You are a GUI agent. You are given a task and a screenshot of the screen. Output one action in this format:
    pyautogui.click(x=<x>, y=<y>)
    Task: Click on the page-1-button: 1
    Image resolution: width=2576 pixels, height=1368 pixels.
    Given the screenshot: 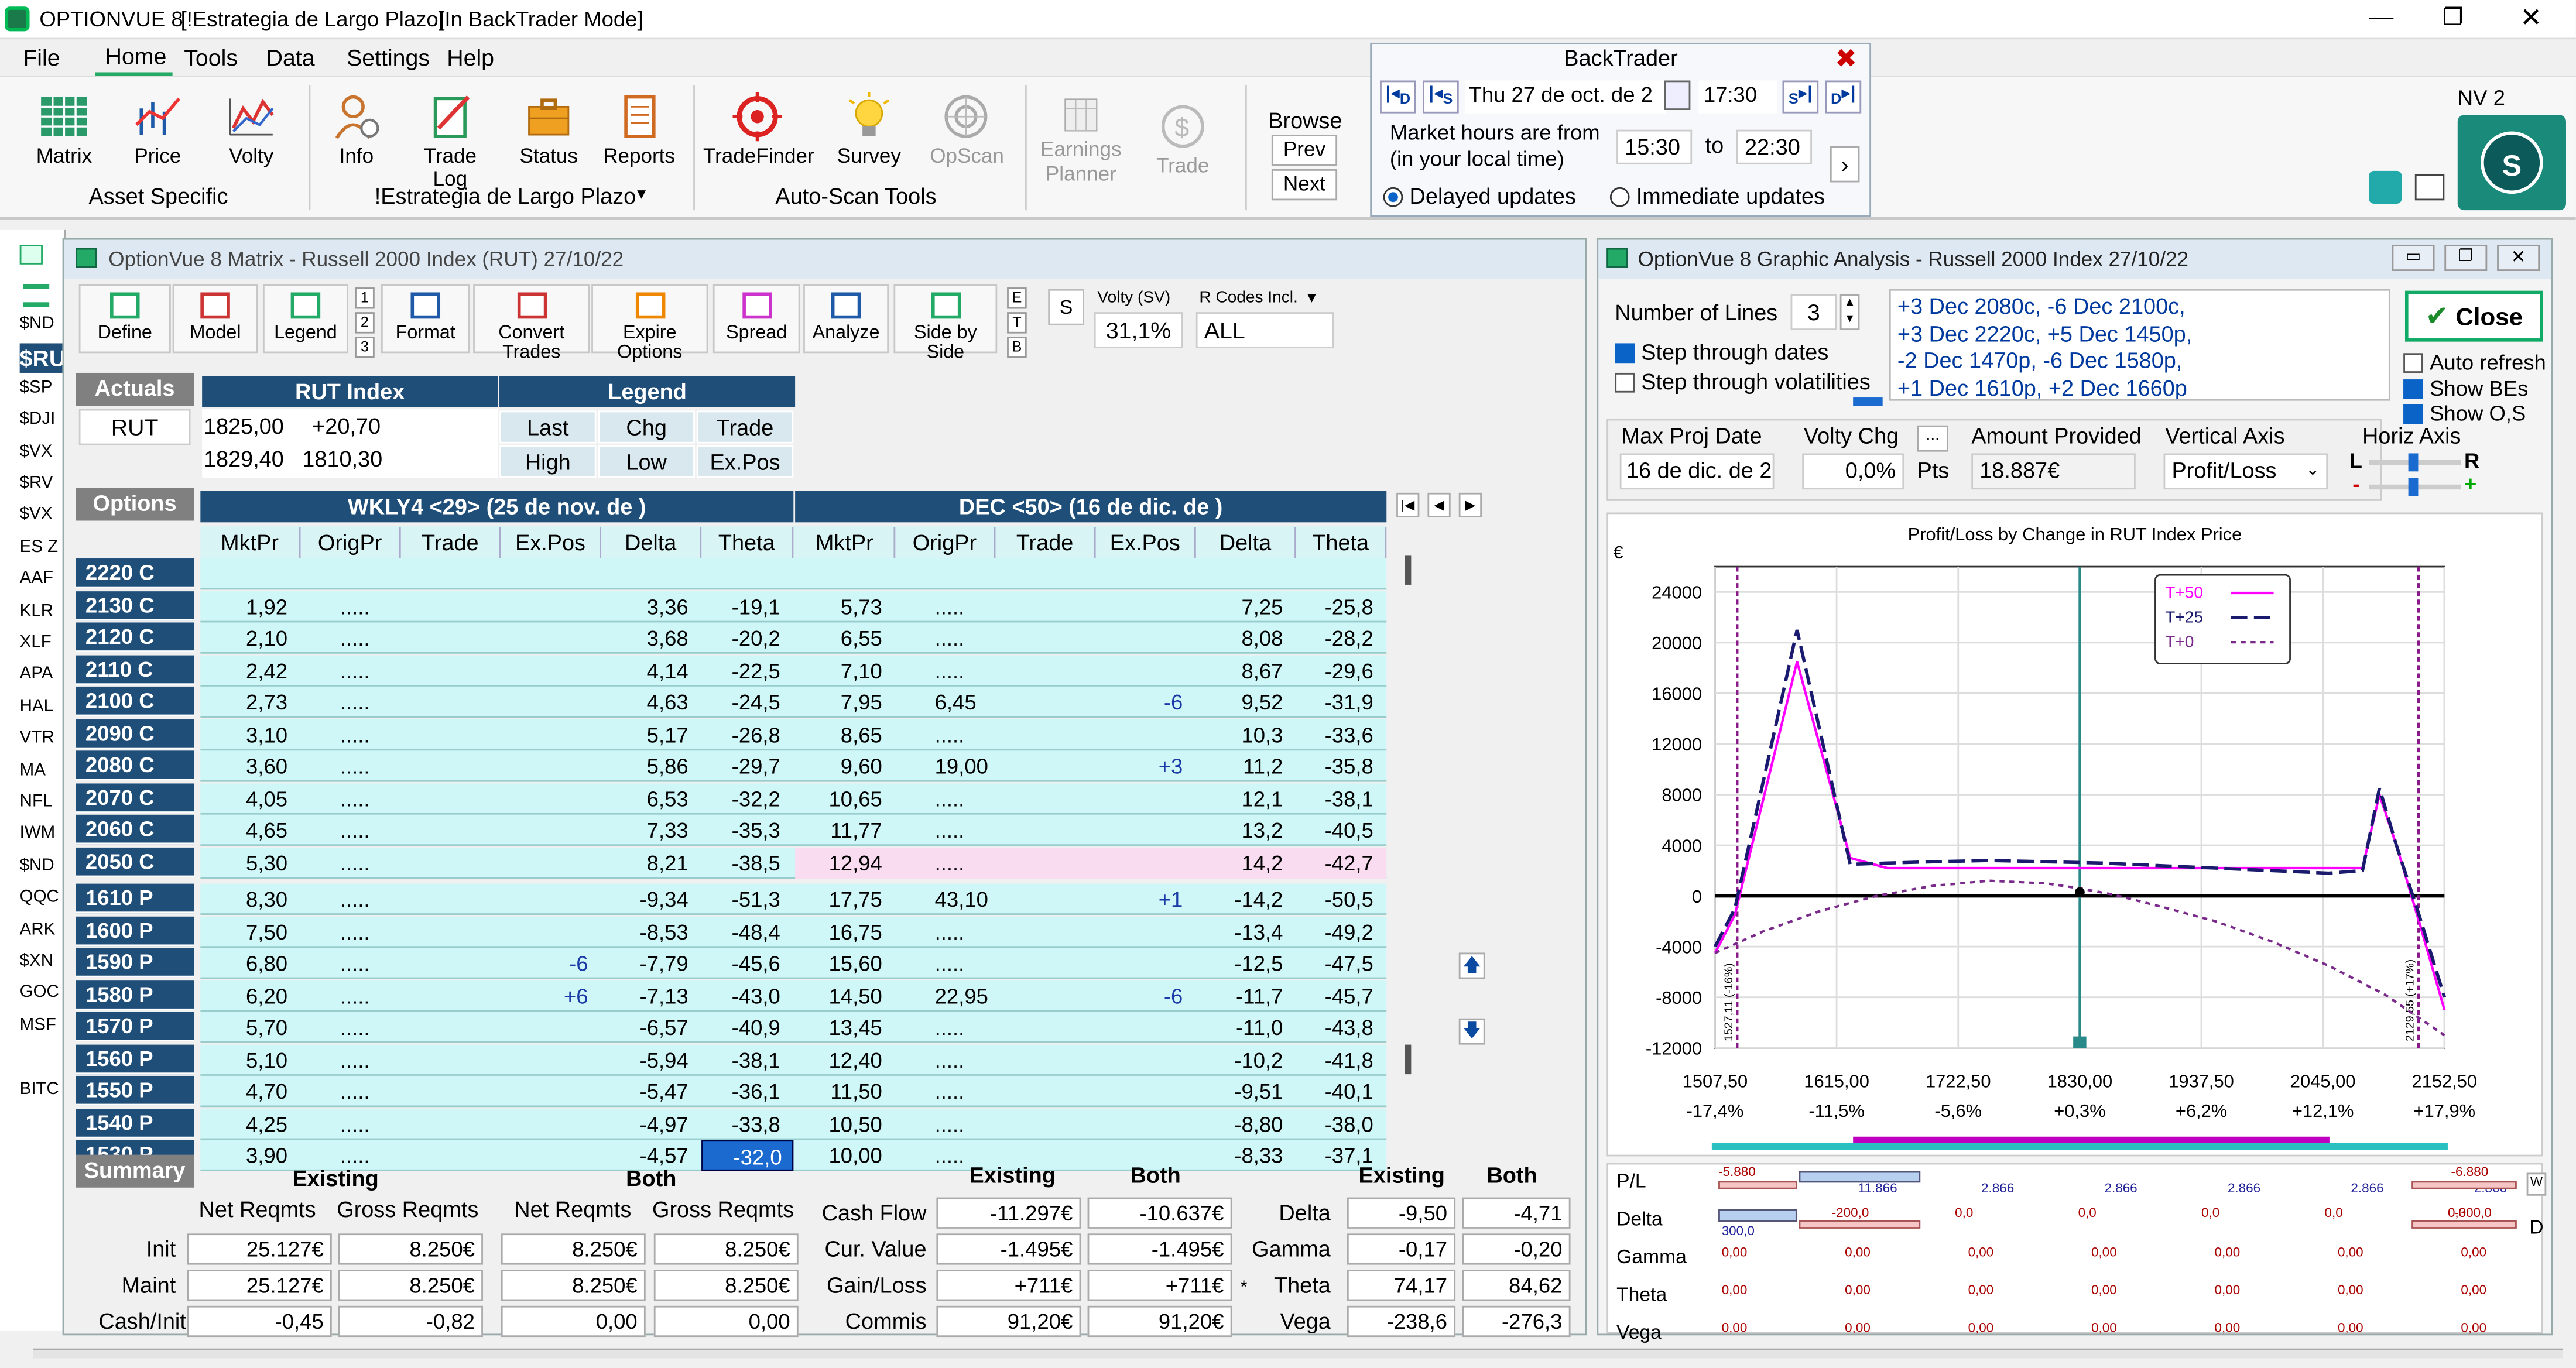 What is the action you would take?
    pyautogui.click(x=365, y=298)
    